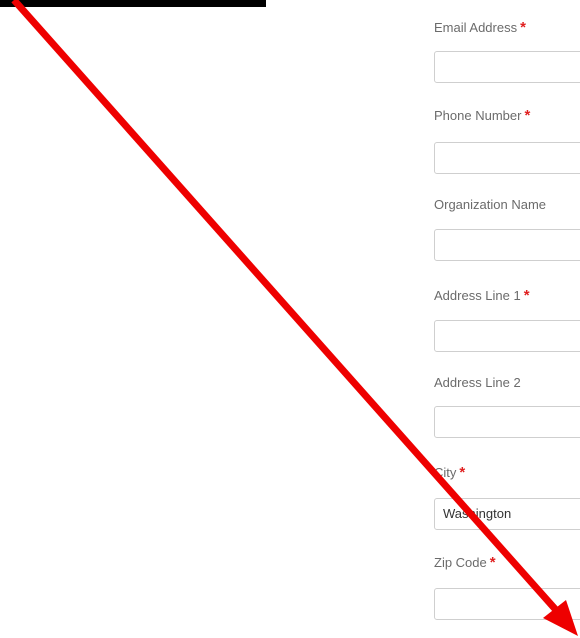 This screenshot has height=638, width=580. Describe the element at coordinates (507, 604) in the screenshot. I see `zip-code-input` at that location.